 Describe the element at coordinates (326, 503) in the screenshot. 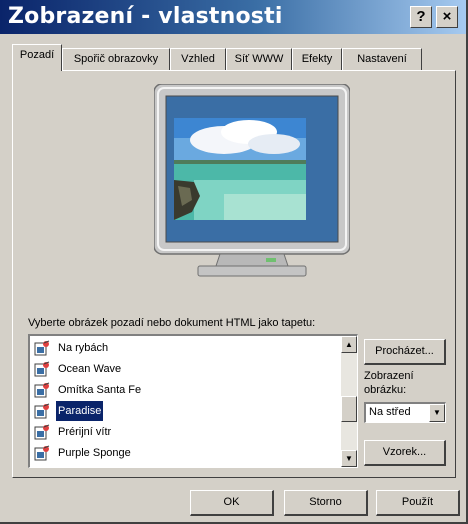

I see `cancel-button: Storno` at that location.